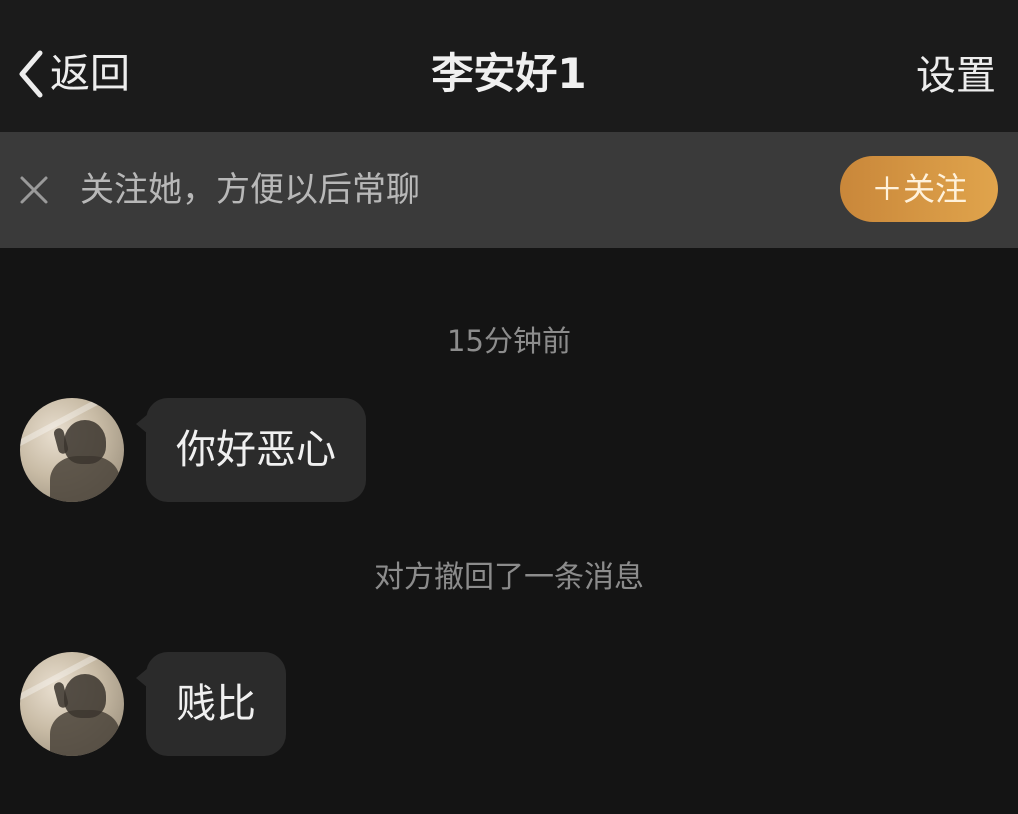  I want to click on message-row: 贱比, so click(153, 704).